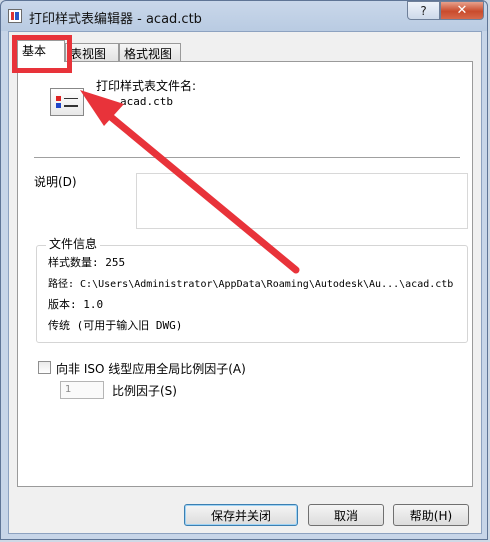 This screenshot has height=542, width=490. What do you see at coordinates (146, 86) in the screenshot?
I see `filename-label: 打印样式表文件名:` at bounding box center [146, 86].